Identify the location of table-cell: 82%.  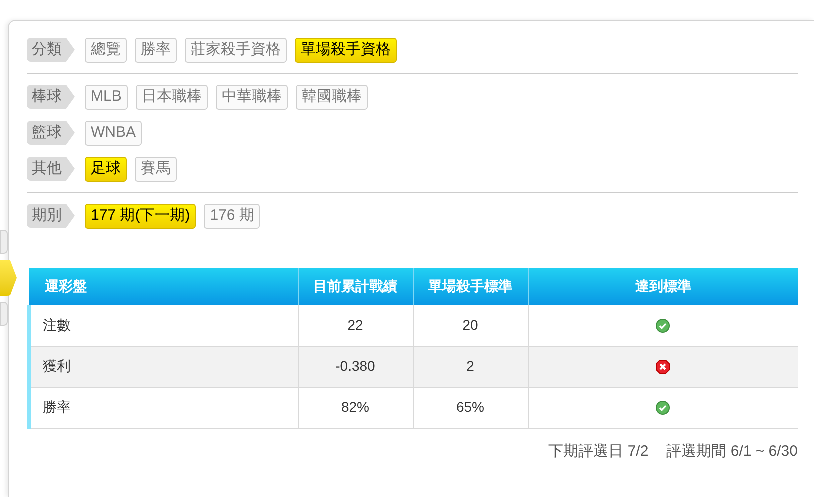
(355, 407).